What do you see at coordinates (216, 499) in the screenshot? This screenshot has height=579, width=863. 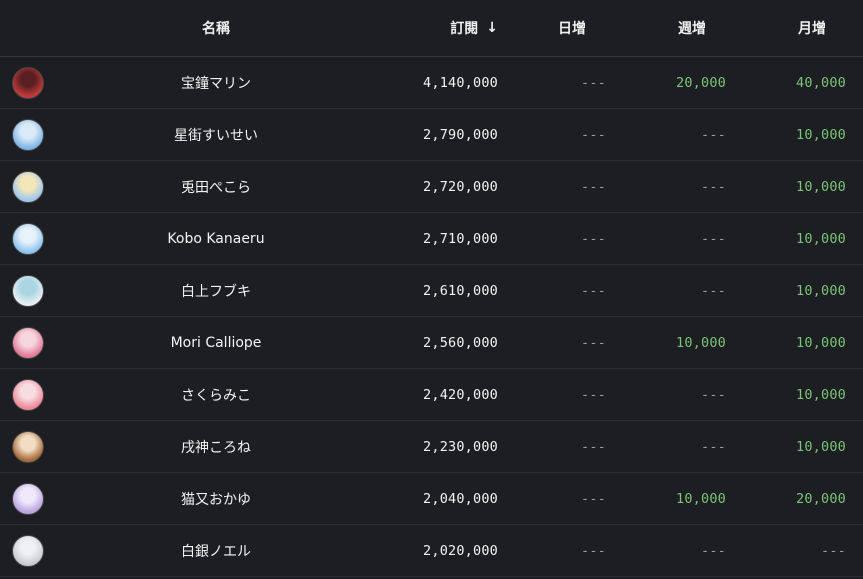 I see `name-cell-text: 猫又おかゆ` at bounding box center [216, 499].